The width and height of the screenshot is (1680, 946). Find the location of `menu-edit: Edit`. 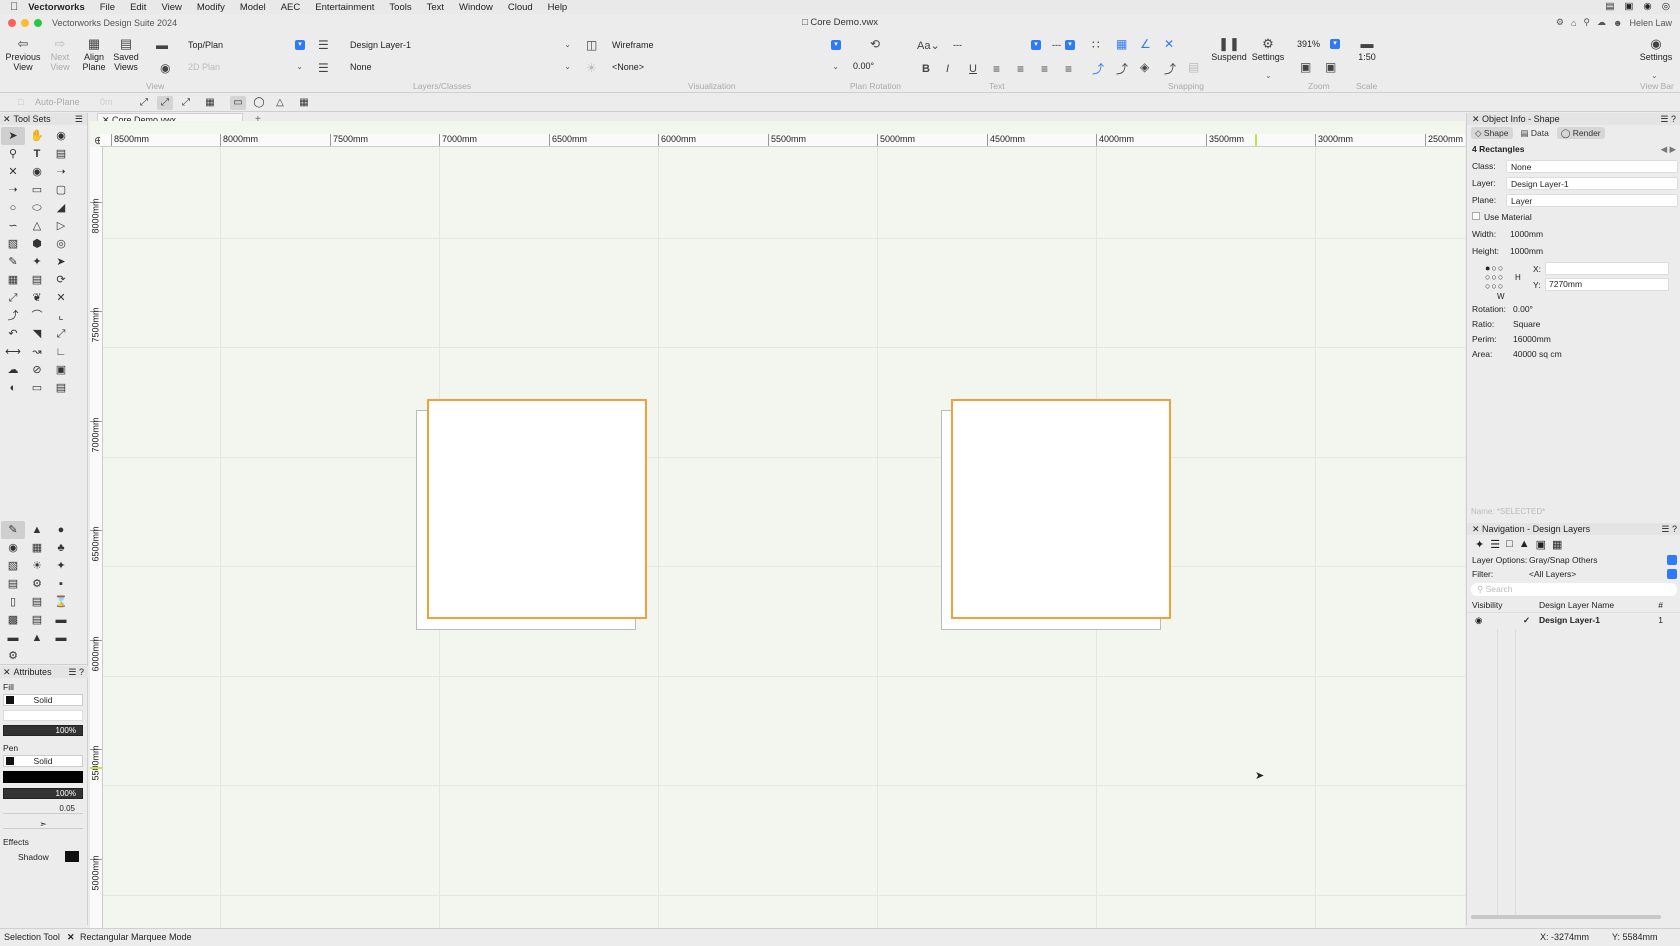

menu-edit: Edit is located at coordinates (138, 7).